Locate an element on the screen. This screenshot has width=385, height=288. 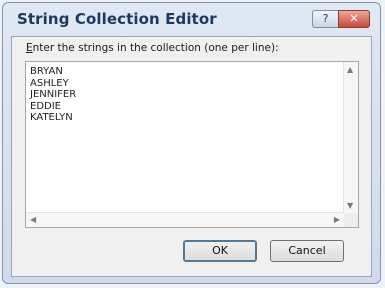
scroll-left-icon: ◀ is located at coordinates (33, 219).